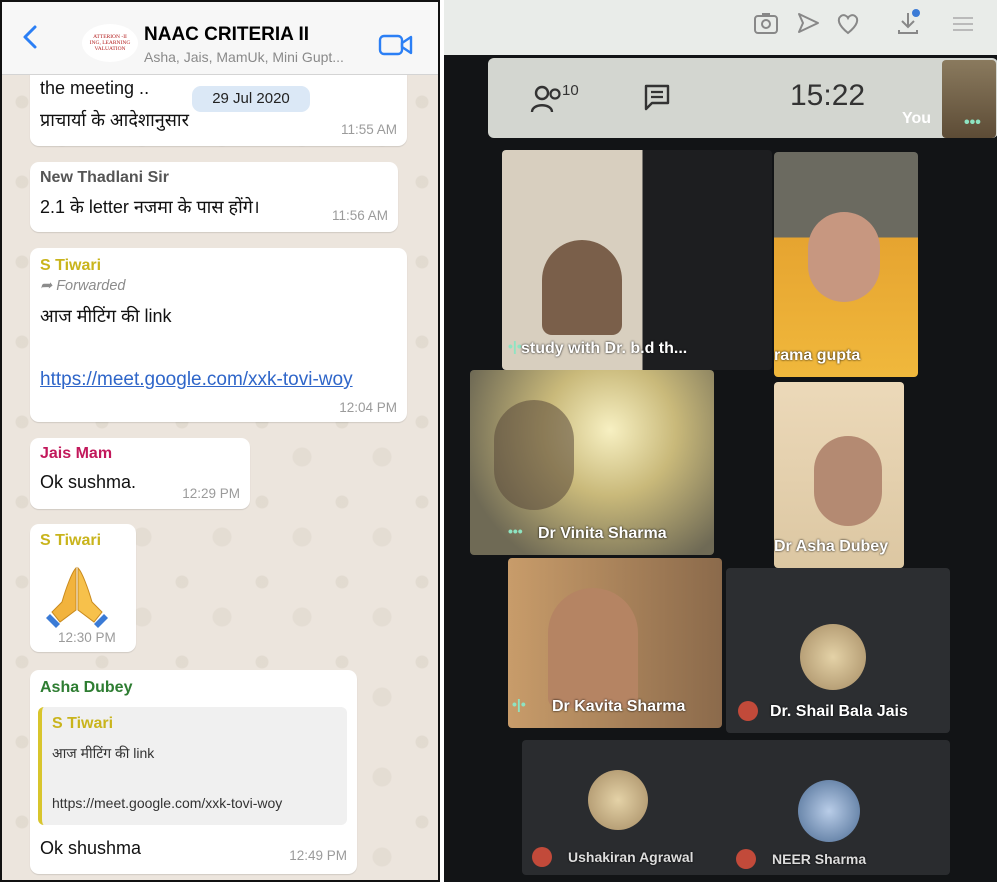 The image size is (997, 882). Describe the element at coordinates (819, 859) in the screenshot. I see `participant-name: NEER Sharma` at that location.